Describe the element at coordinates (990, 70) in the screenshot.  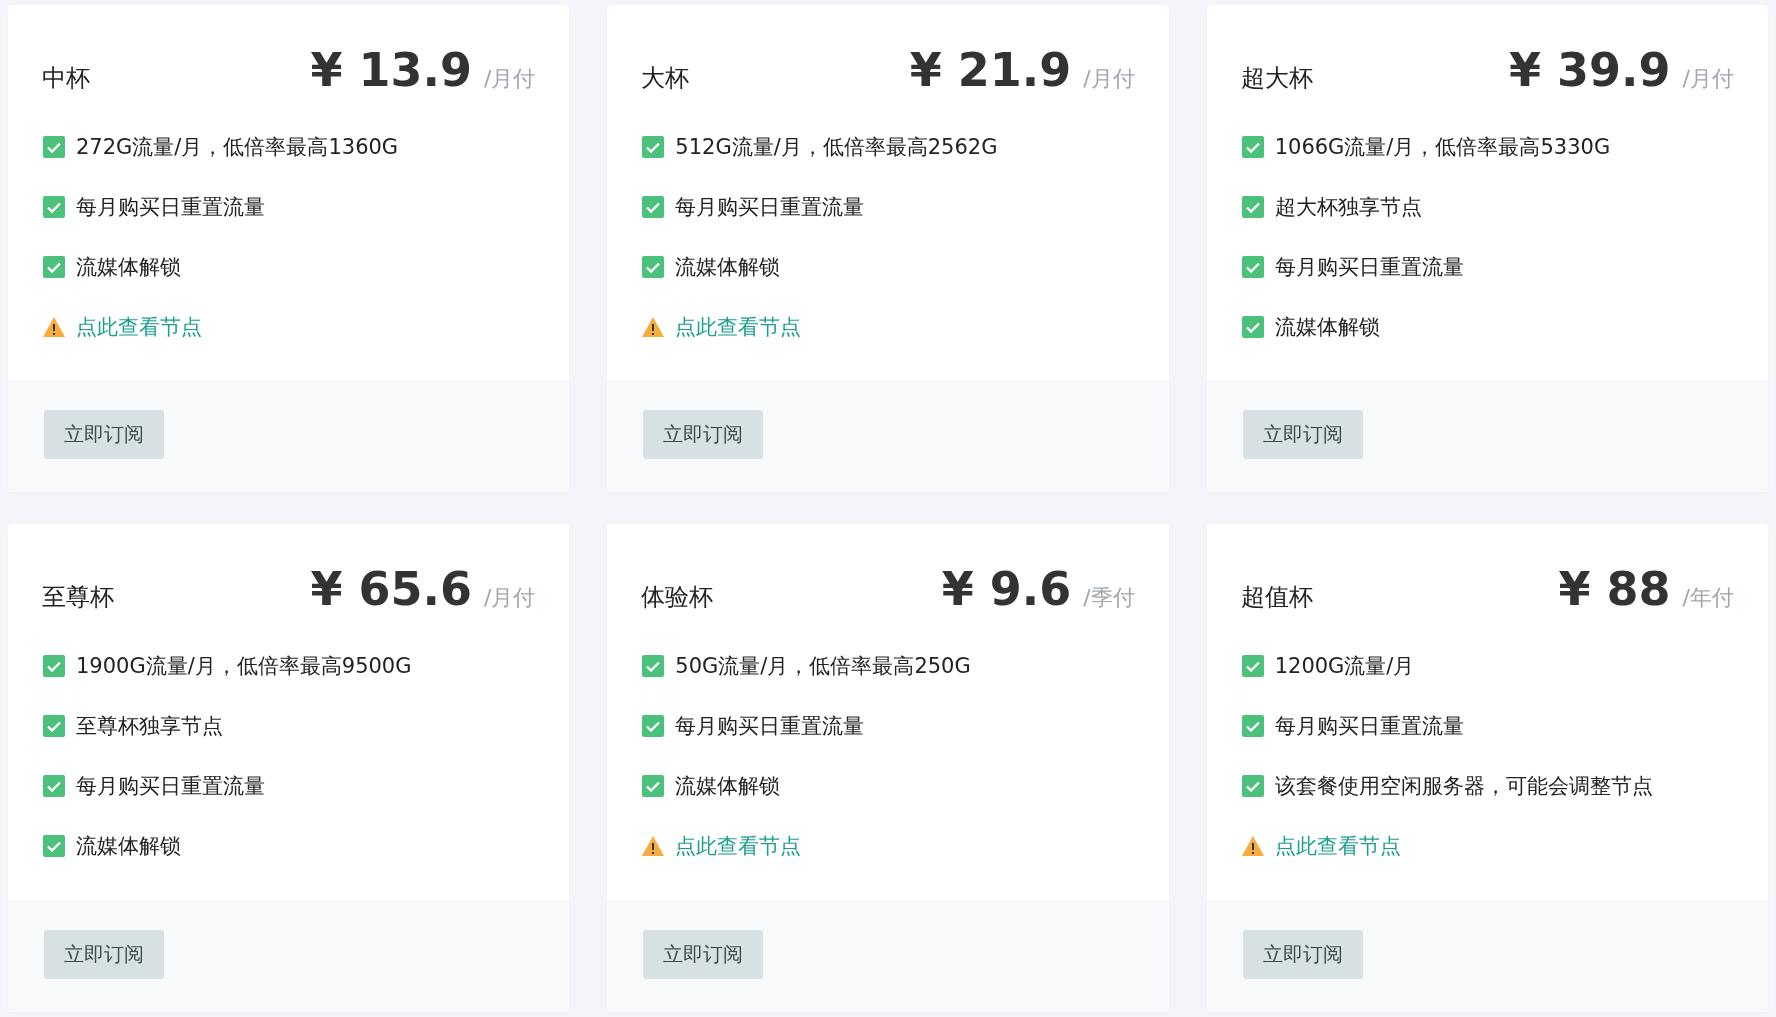
I see `plan-price: ¥ 21.9` at that location.